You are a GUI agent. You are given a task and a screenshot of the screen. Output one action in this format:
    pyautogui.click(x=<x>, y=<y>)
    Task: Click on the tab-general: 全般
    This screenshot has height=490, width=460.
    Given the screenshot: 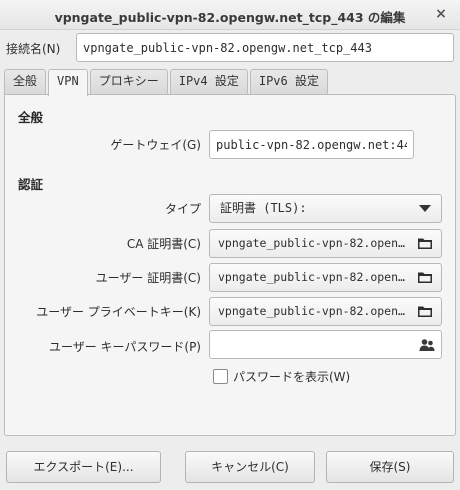 What is the action you would take?
    pyautogui.click(x=25, y=81)
    